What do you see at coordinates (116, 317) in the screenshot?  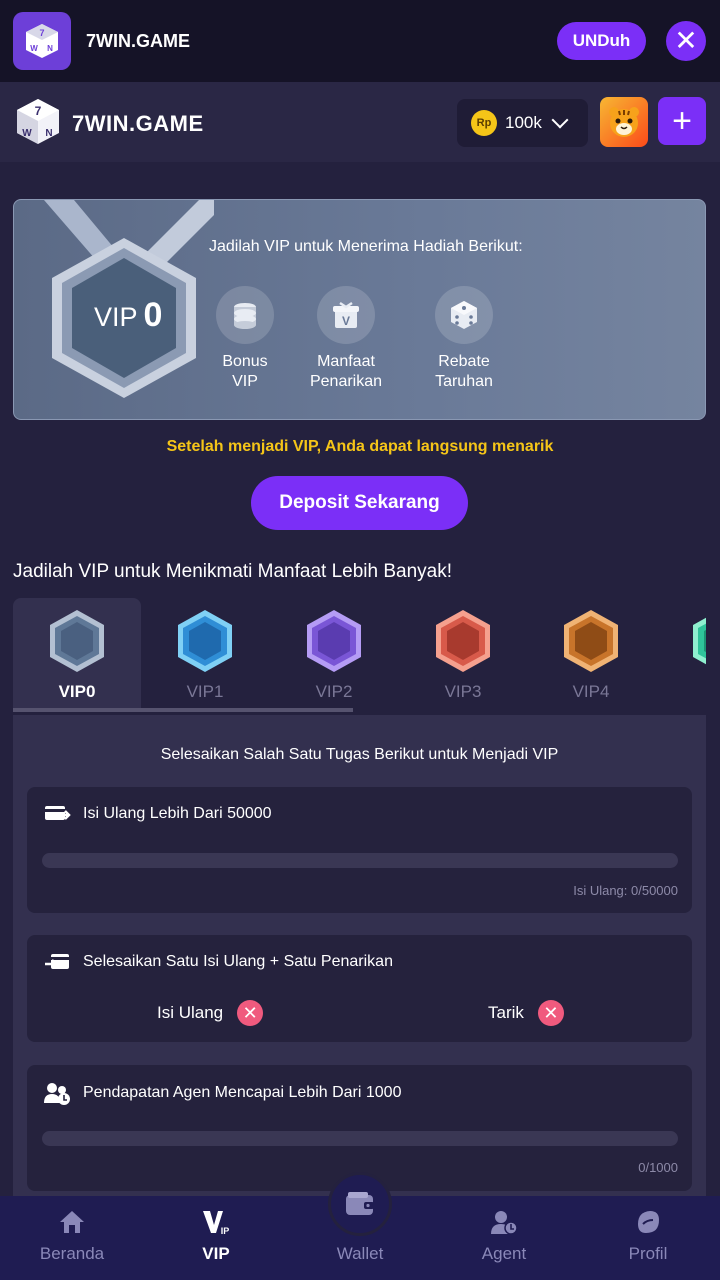 I see `vip-badge-label: VIP` at bounding box center [116, 317].